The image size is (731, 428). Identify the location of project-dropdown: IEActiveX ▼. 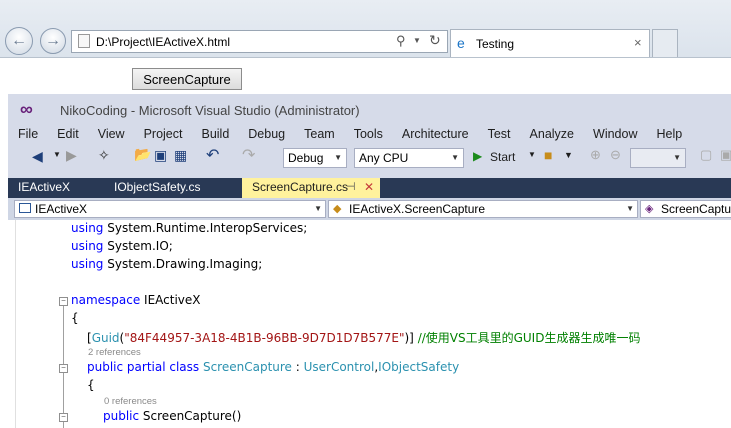
(170, 209).